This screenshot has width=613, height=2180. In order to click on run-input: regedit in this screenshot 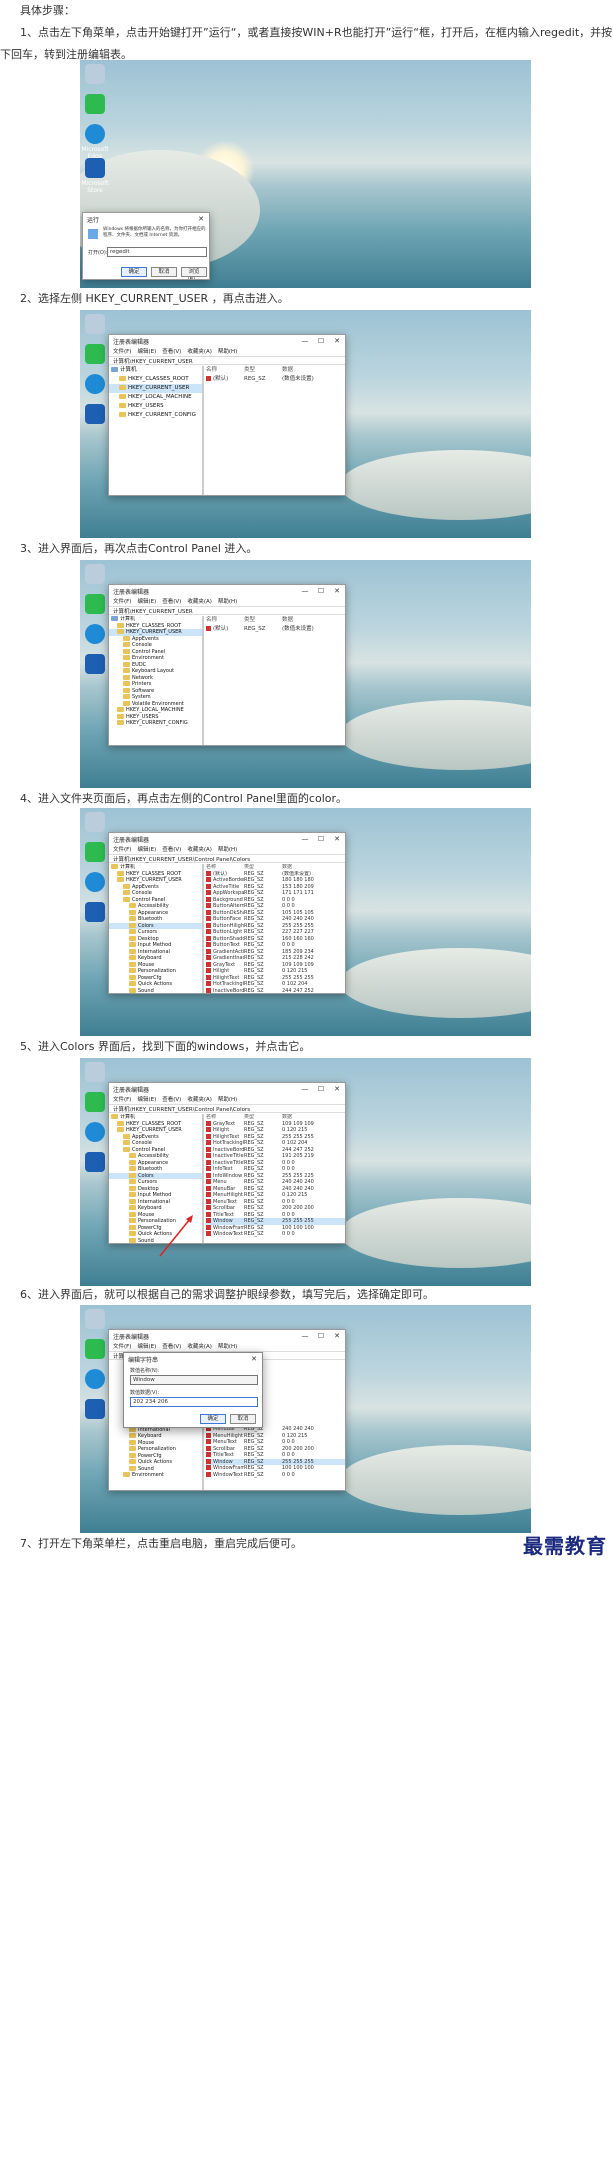, I will do `click(157, 252)`.